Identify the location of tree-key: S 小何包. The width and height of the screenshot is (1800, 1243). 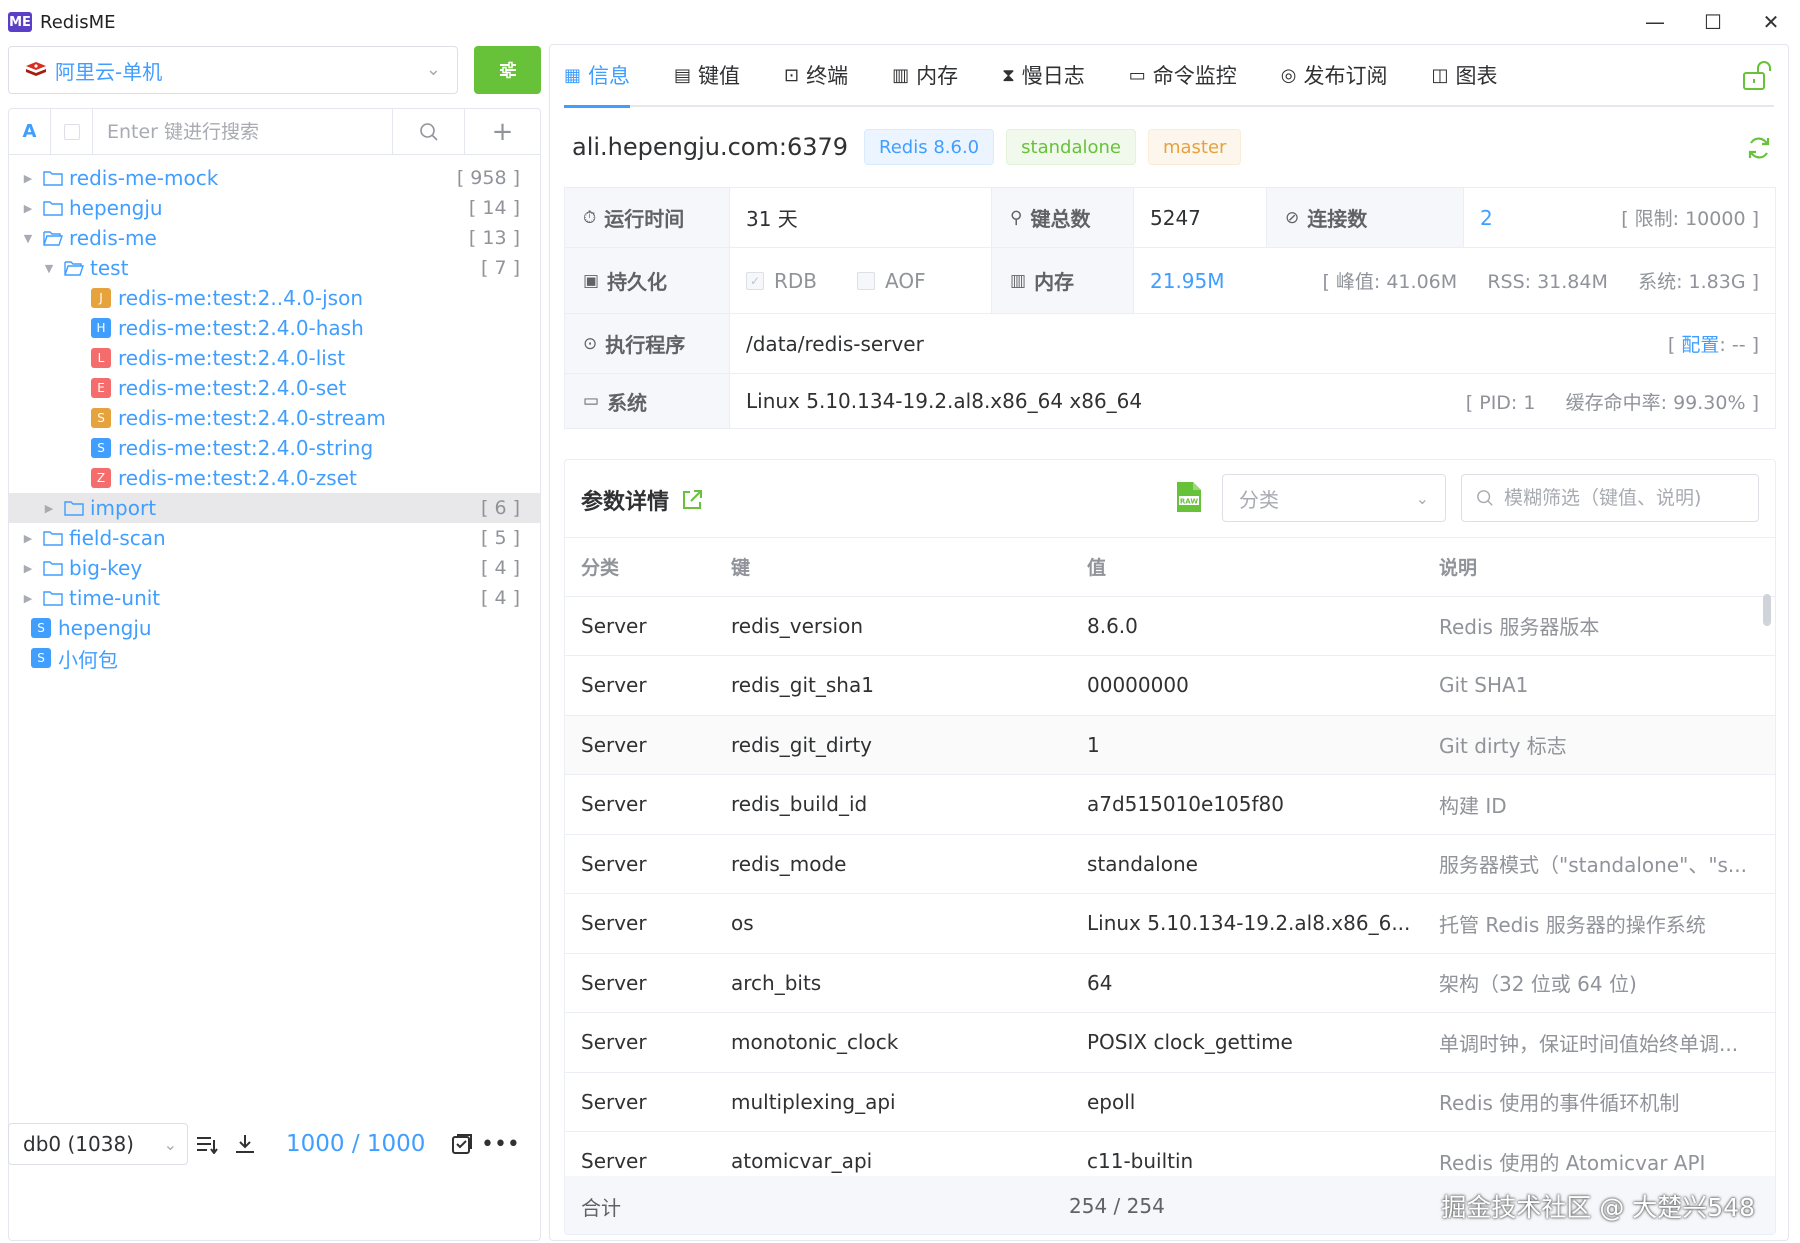
(274, 658).